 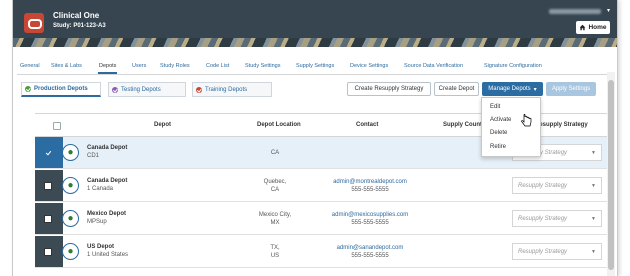 I want to click on depot-code: MPSup, so click(x=97, y=222).